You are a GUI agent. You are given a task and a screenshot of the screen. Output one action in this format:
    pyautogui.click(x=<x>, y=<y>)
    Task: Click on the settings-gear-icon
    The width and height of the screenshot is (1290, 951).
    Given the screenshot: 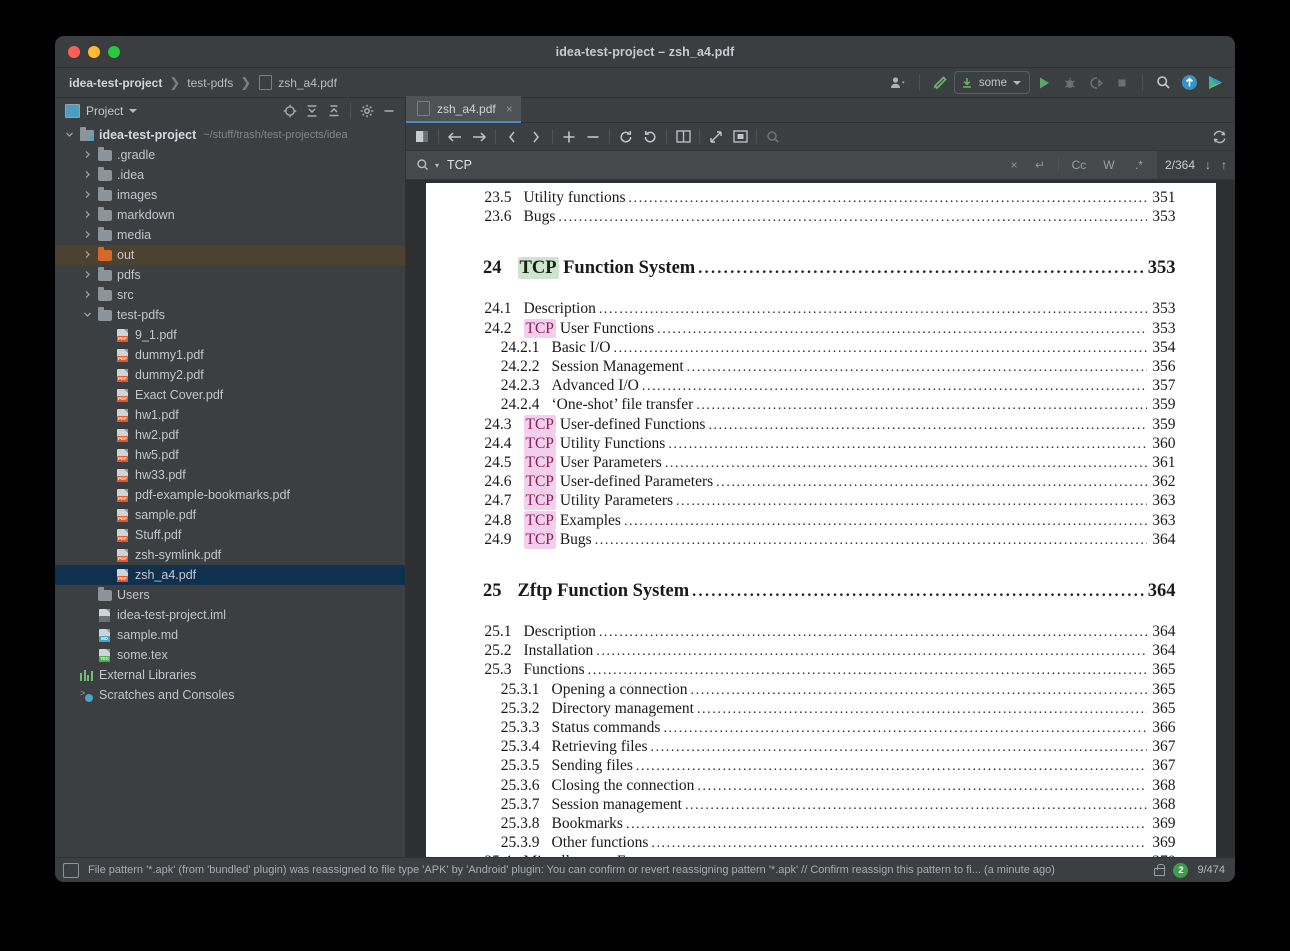 What is the action you would take?
    pyautogui.click(x=367, y=111)
    